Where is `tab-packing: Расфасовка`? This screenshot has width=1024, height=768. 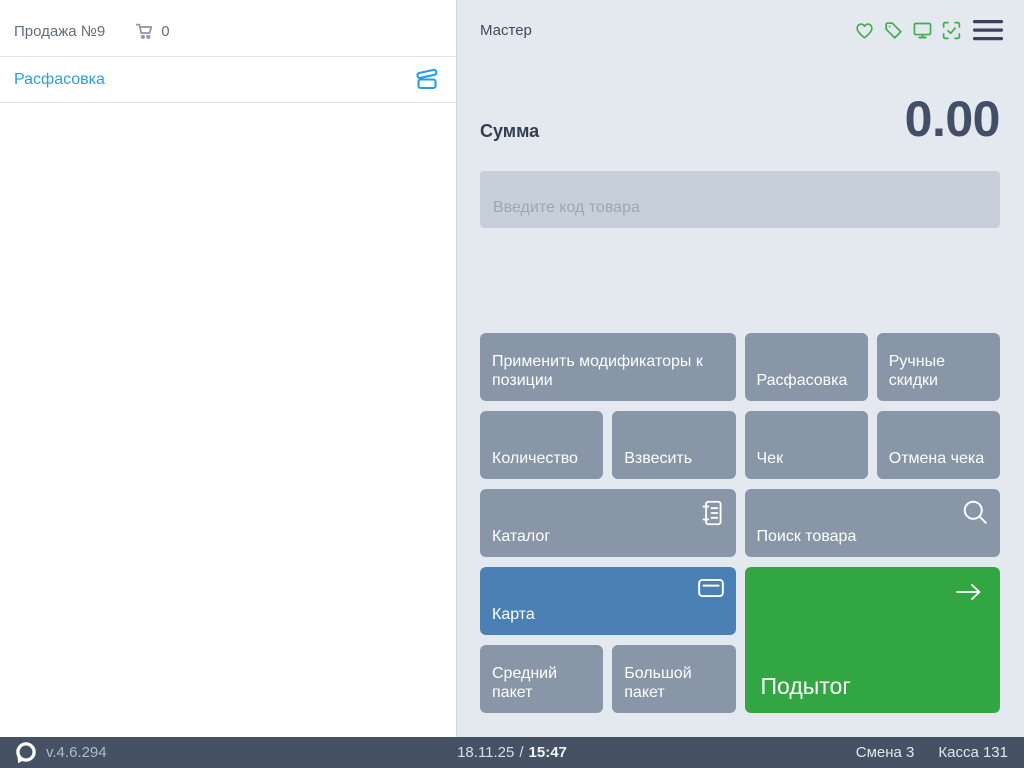 tab-packing: Расфасовка is located at coordinates (228, 80).